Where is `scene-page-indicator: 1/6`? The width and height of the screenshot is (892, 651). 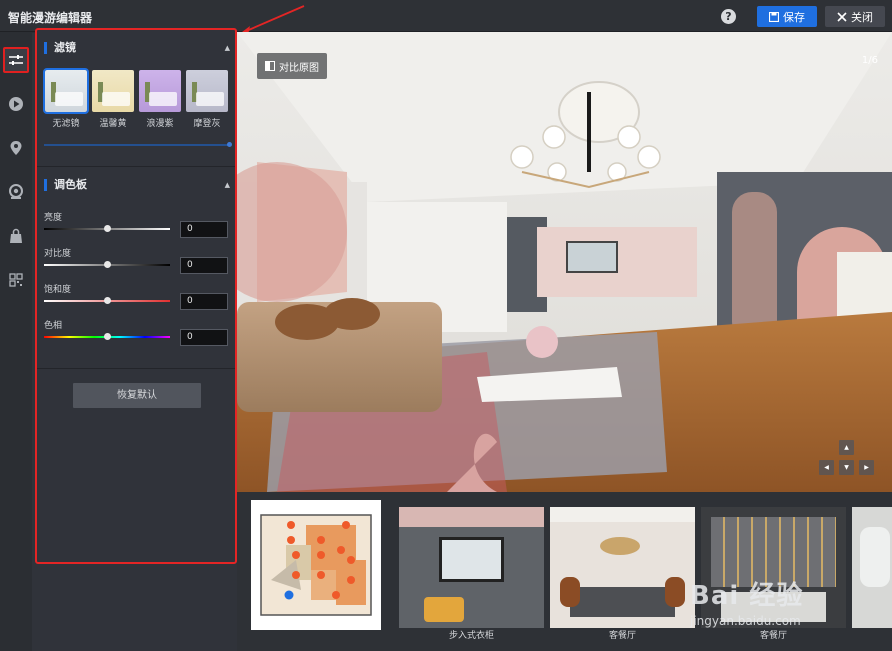 scene-page-indicator: 1/6 is located at coordinates (869, 60).